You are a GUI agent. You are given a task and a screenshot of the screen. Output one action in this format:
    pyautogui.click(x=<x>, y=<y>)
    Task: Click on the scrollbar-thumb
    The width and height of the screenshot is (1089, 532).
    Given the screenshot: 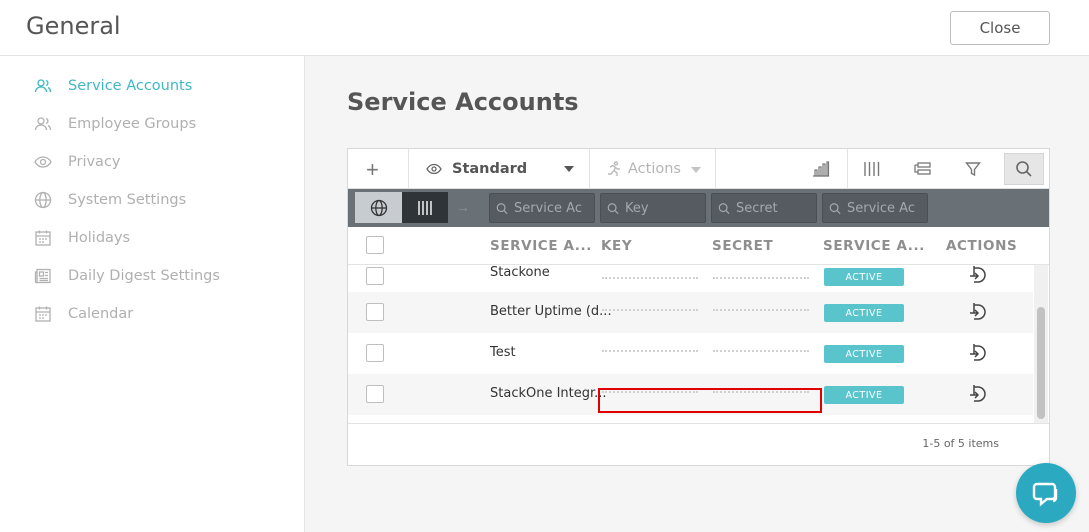 What is the action you would take?
    pyautogui.click(x=1041, y=363)
    